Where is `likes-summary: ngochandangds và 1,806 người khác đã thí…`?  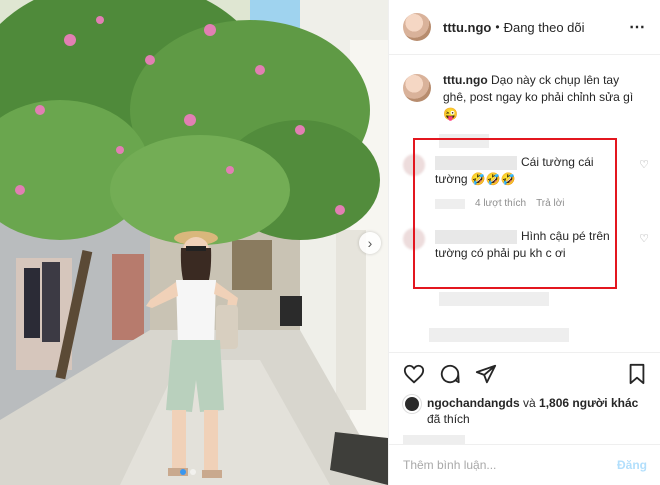
likes-summary: ngochandangds và 1,806 người khác đã thí… is located at coordinates (525, 411).